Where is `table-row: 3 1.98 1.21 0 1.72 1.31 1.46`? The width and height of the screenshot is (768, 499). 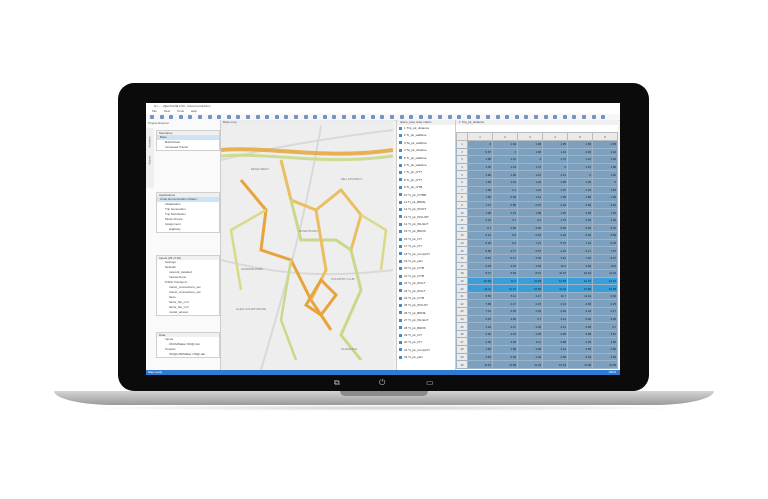
table-row: 3 1.98 1.21 0 1.72 1.31 1.46 is located at coordinates (537, 159).